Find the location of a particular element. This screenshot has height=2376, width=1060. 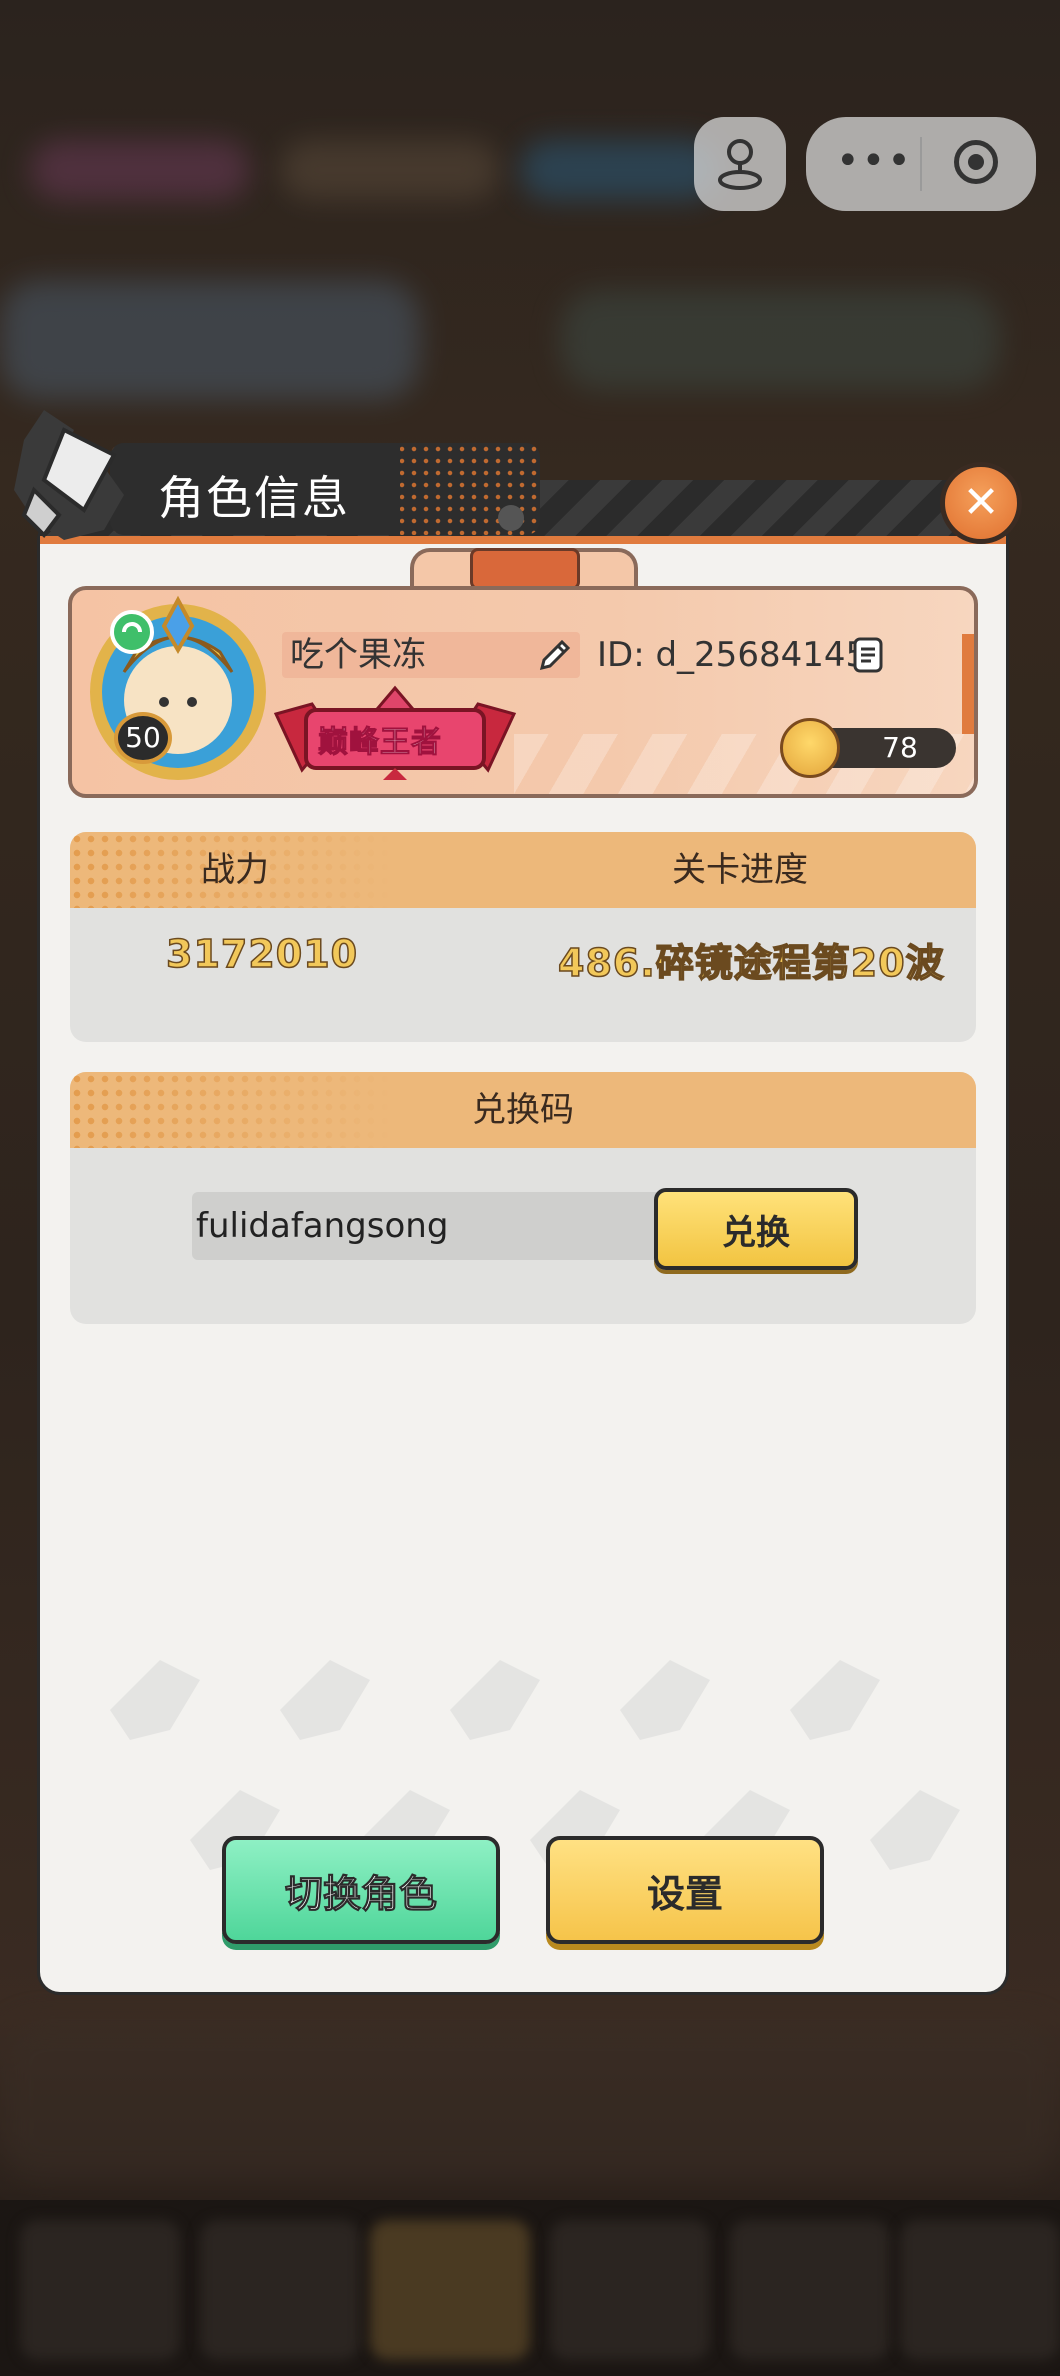

joystick-button is located at coordinates (740, 164).